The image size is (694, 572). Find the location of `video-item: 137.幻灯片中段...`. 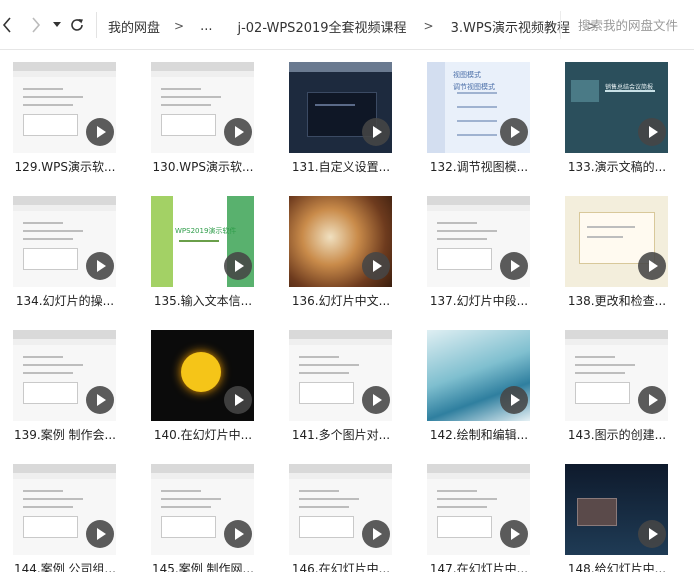

video-item: 137.幻灯片中段... is located at coordinates (479, 247).